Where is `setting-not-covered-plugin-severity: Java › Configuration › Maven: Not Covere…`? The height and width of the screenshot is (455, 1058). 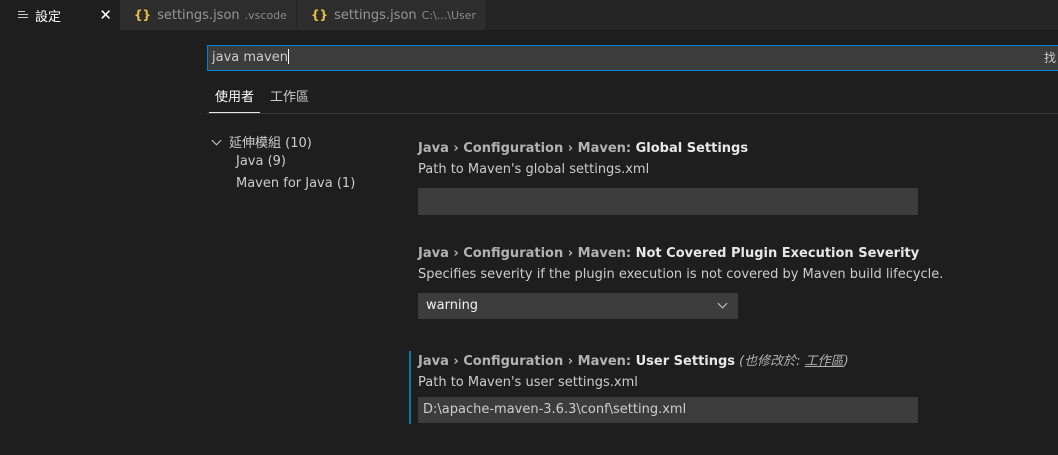 setting-not-covered-plugin-severity: Java › Configuration › Maven: Not Covere… is located at coordinates (681, 282).